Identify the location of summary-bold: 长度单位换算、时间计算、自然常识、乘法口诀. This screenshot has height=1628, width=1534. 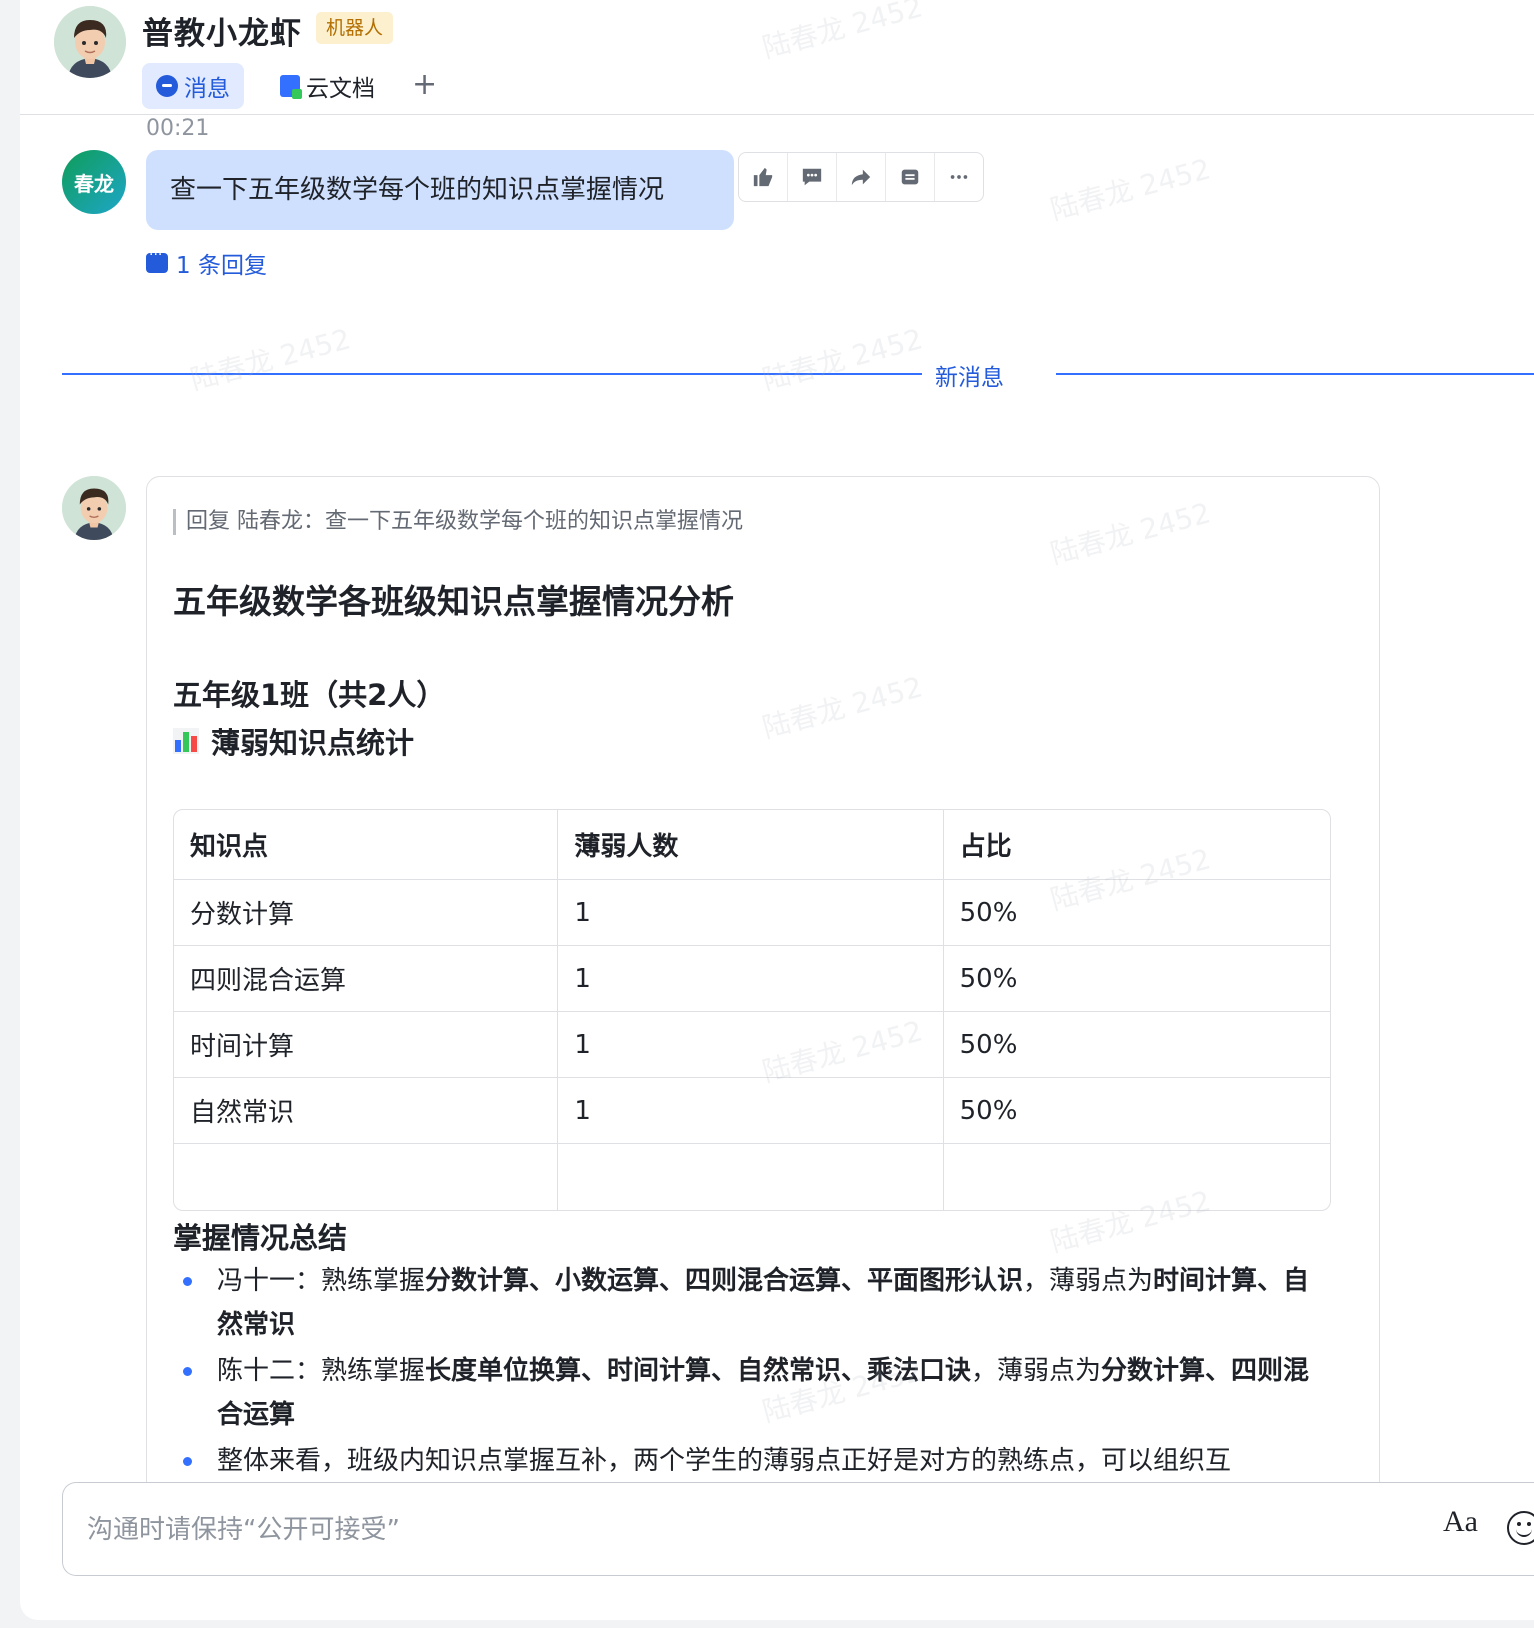
(698, 1371).